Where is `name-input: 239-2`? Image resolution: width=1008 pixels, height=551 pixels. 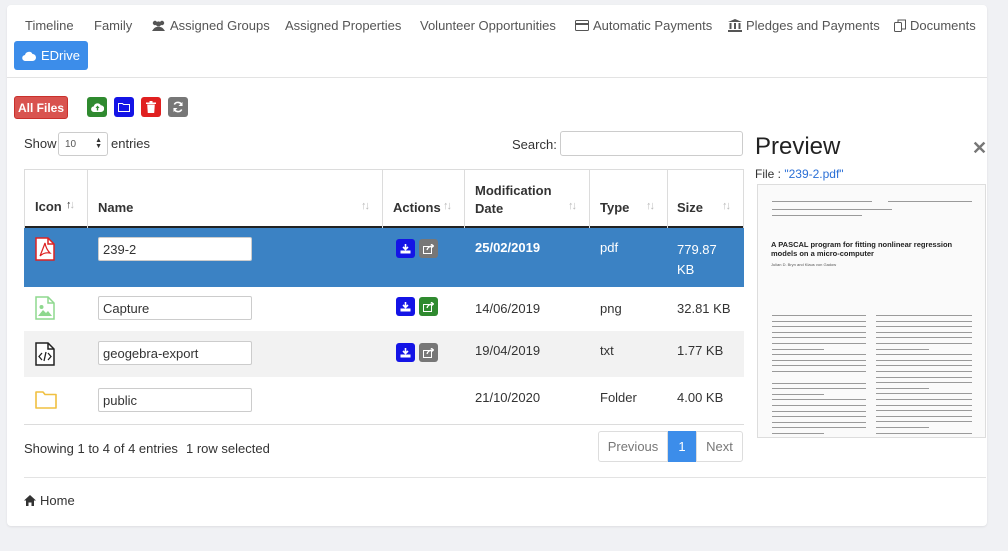
name-input: 239-2 is located at coordinates (175, 249).